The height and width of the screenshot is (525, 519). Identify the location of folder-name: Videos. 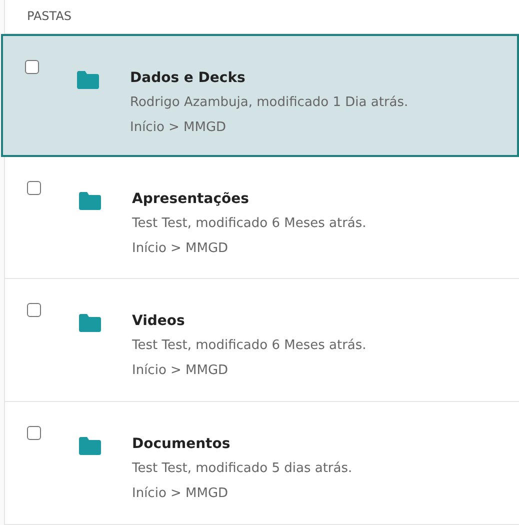
(159, 322).